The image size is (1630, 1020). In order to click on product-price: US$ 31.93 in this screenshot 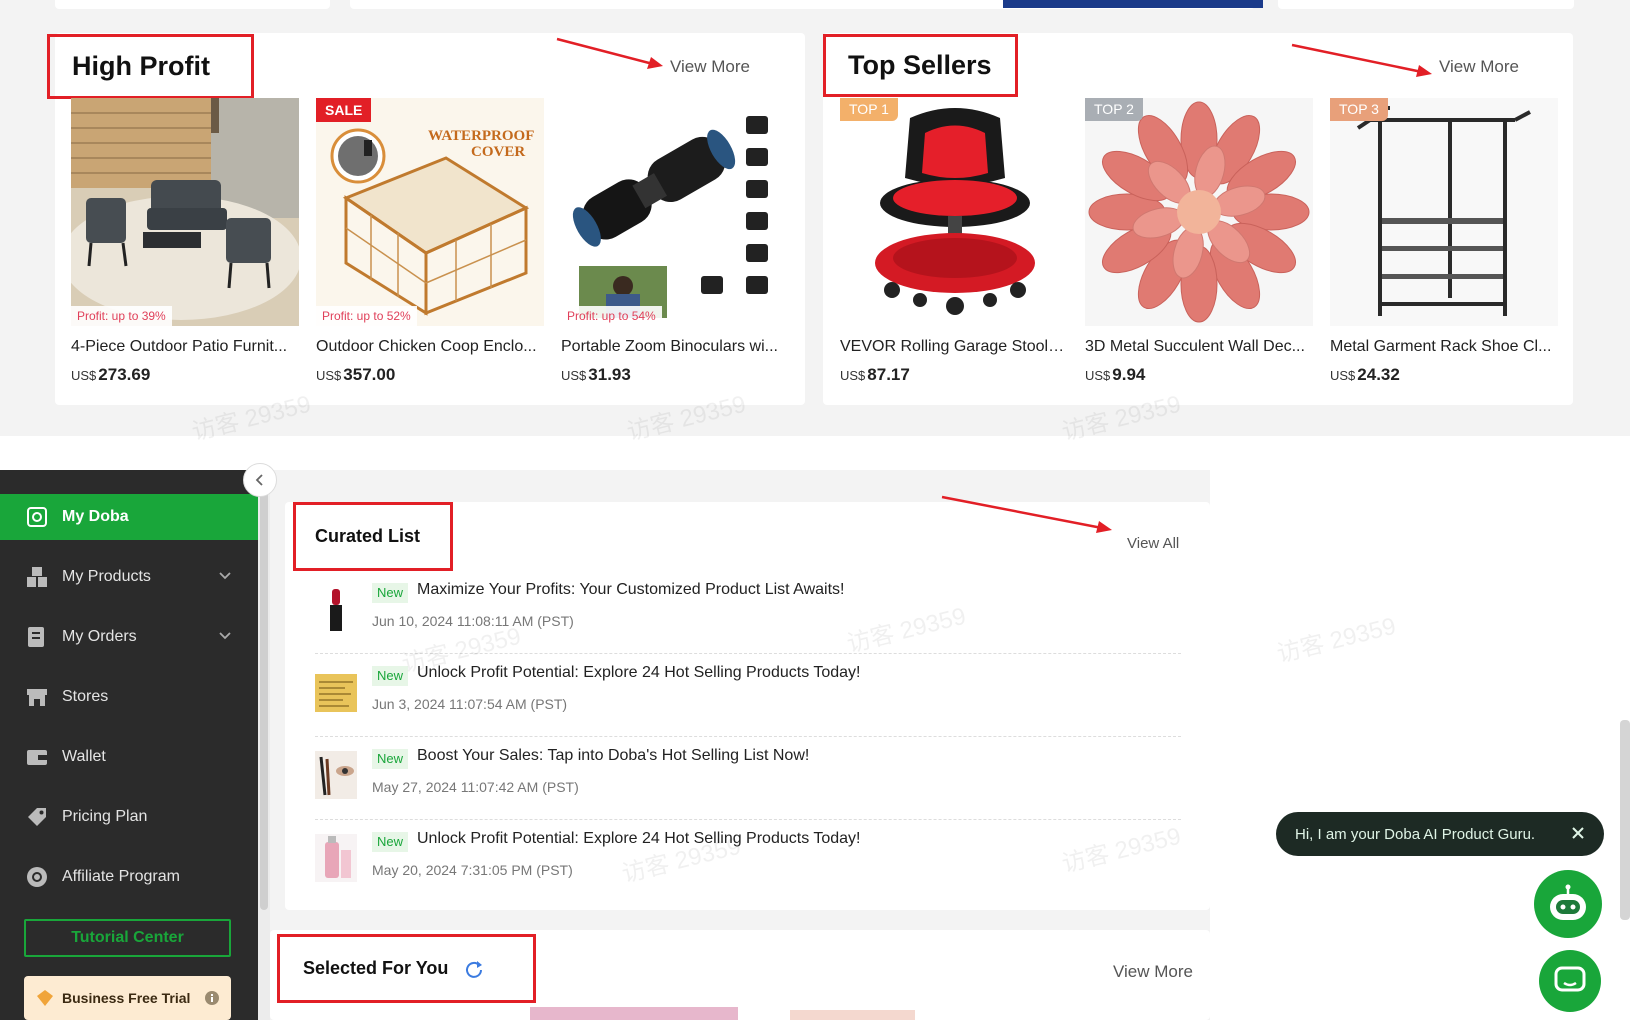, I will do `click(675, 375)`.